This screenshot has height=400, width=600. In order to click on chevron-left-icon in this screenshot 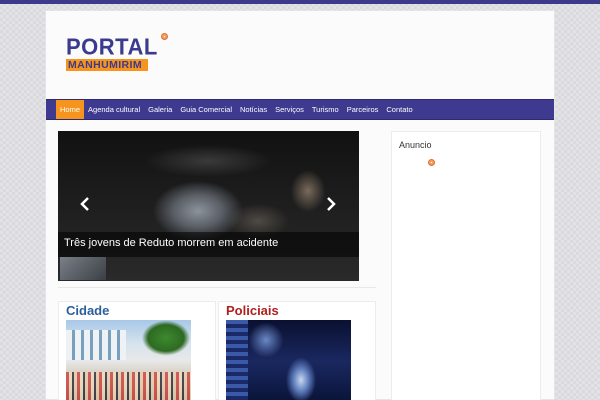, I will do `click(85, 204)`.